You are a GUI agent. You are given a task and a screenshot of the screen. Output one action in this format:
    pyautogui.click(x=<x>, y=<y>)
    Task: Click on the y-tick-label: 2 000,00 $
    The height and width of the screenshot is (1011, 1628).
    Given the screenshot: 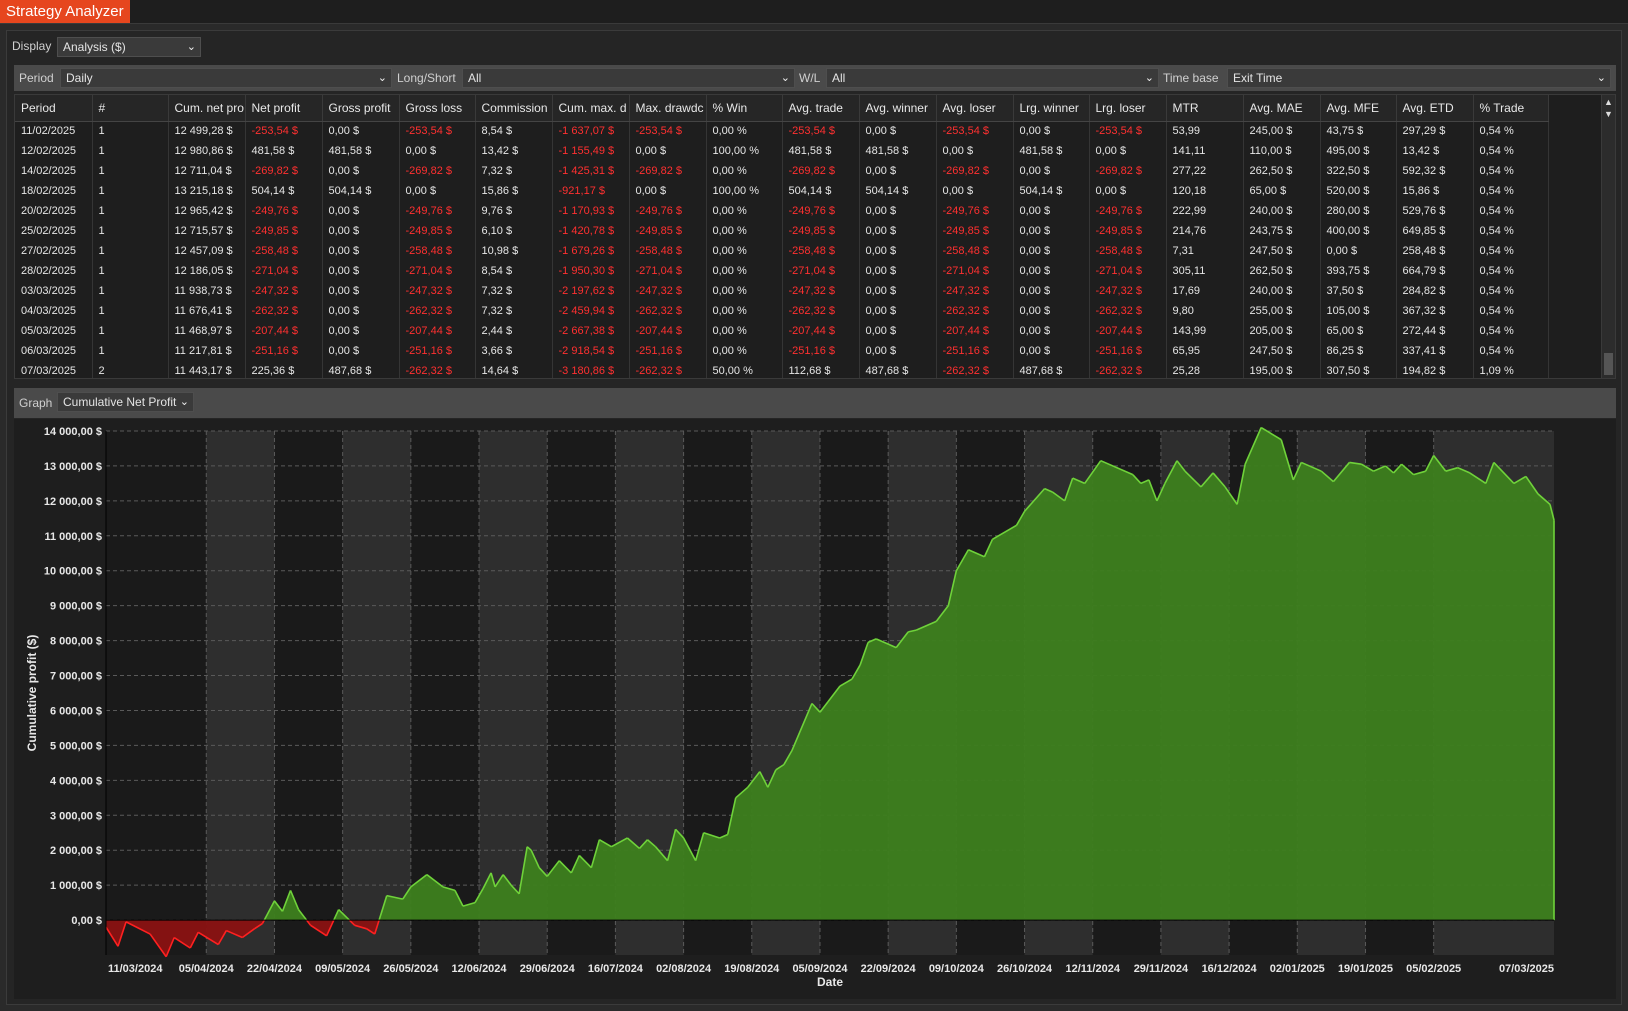 What is the action you would take?
    pyautogui.click(x=76, y=851)
    